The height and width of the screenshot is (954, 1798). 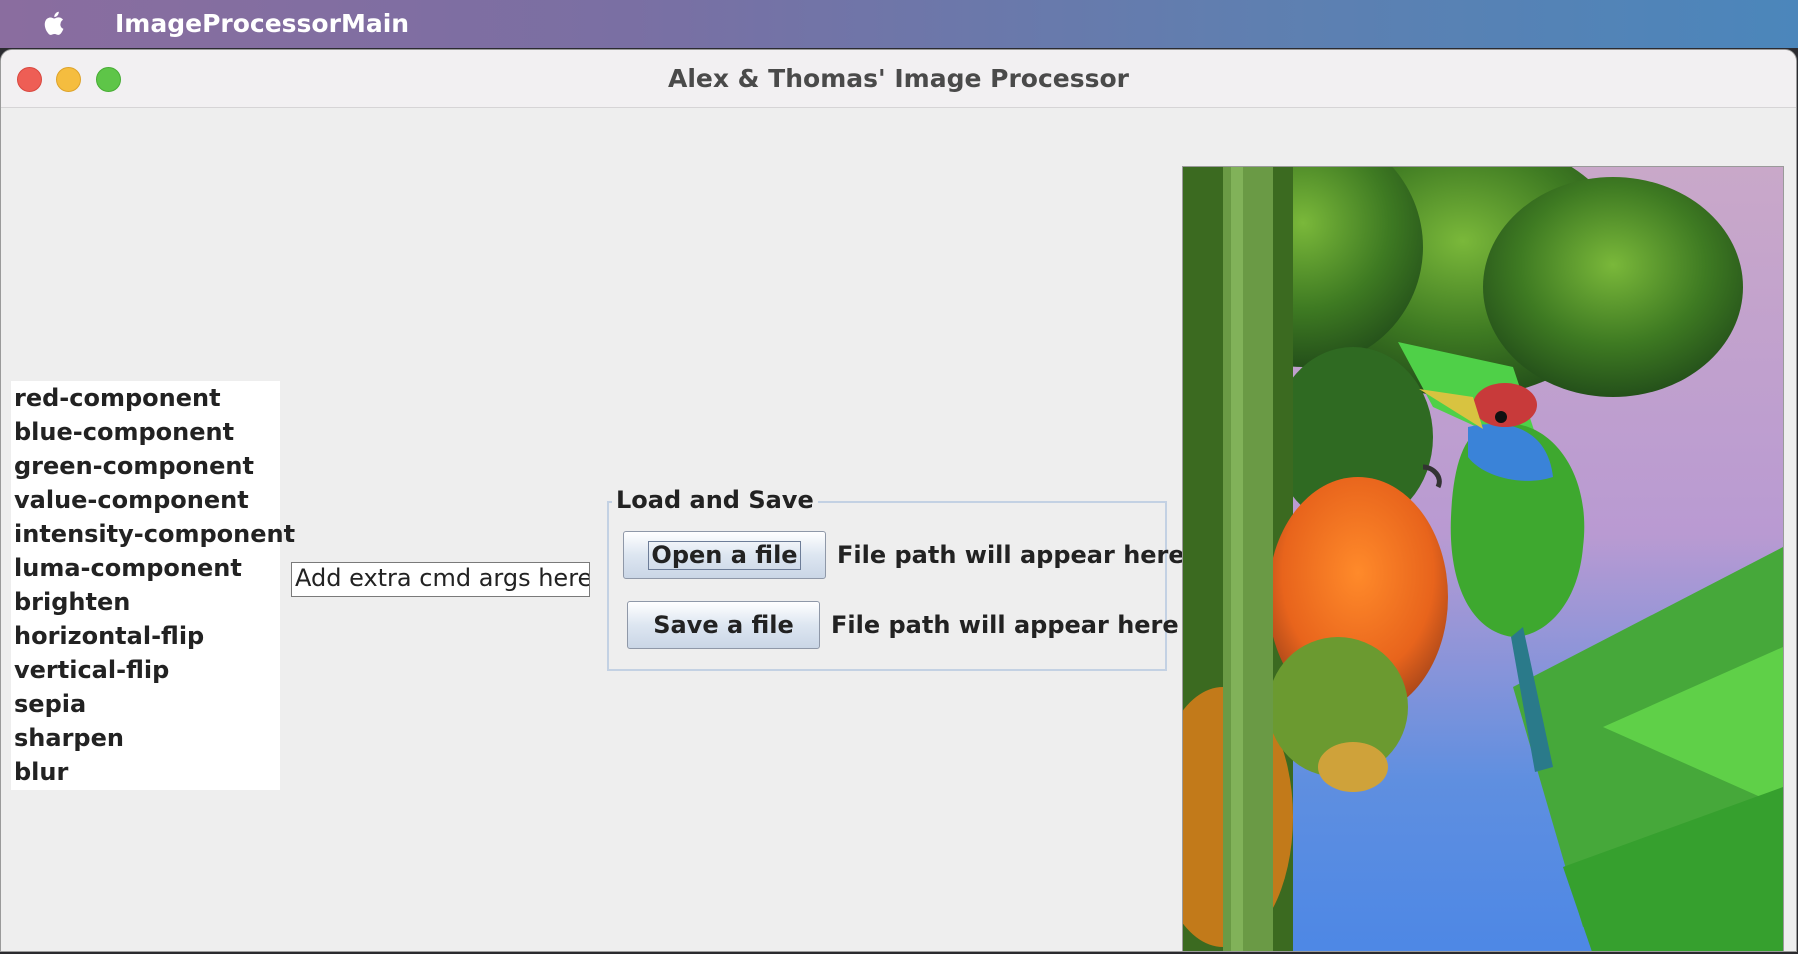 What do you see at coordinates (145, 636) in the screenshot?
I see `operation-item-horizontal-flip: horizontal-flip` at bounding box center [145, 636].